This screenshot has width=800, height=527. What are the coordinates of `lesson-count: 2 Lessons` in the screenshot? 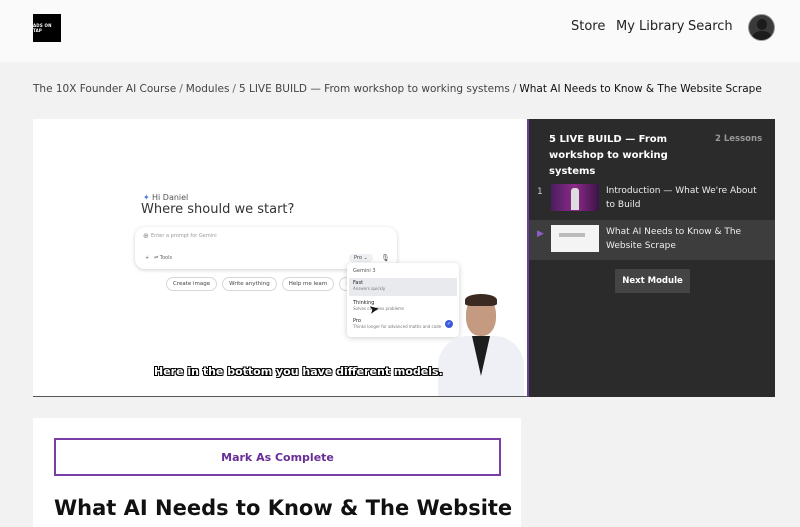 It's located at (739, 139).